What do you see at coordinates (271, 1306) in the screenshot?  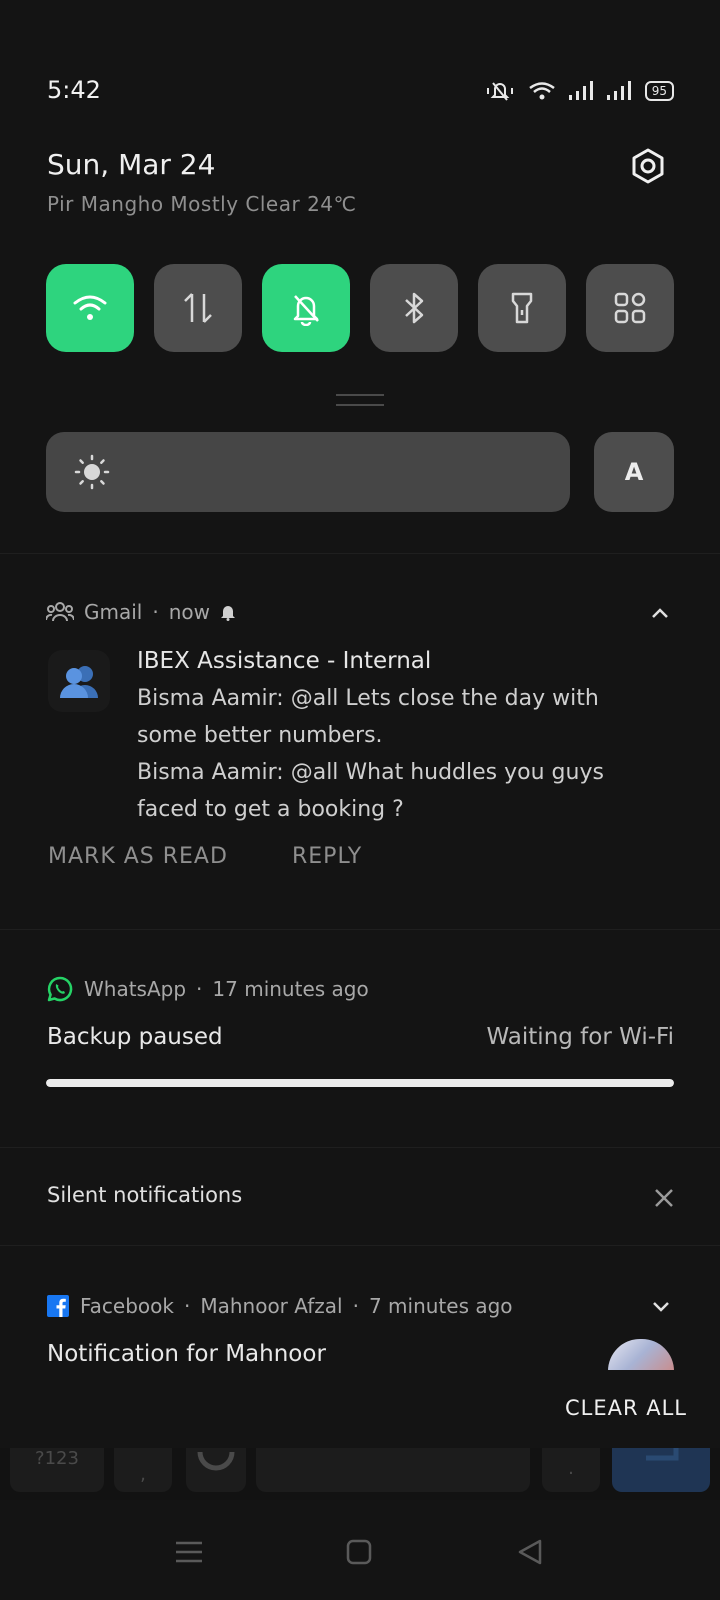 I see `facebook-account: Mahnoor Afzal` at bounding box center [271, 1306].